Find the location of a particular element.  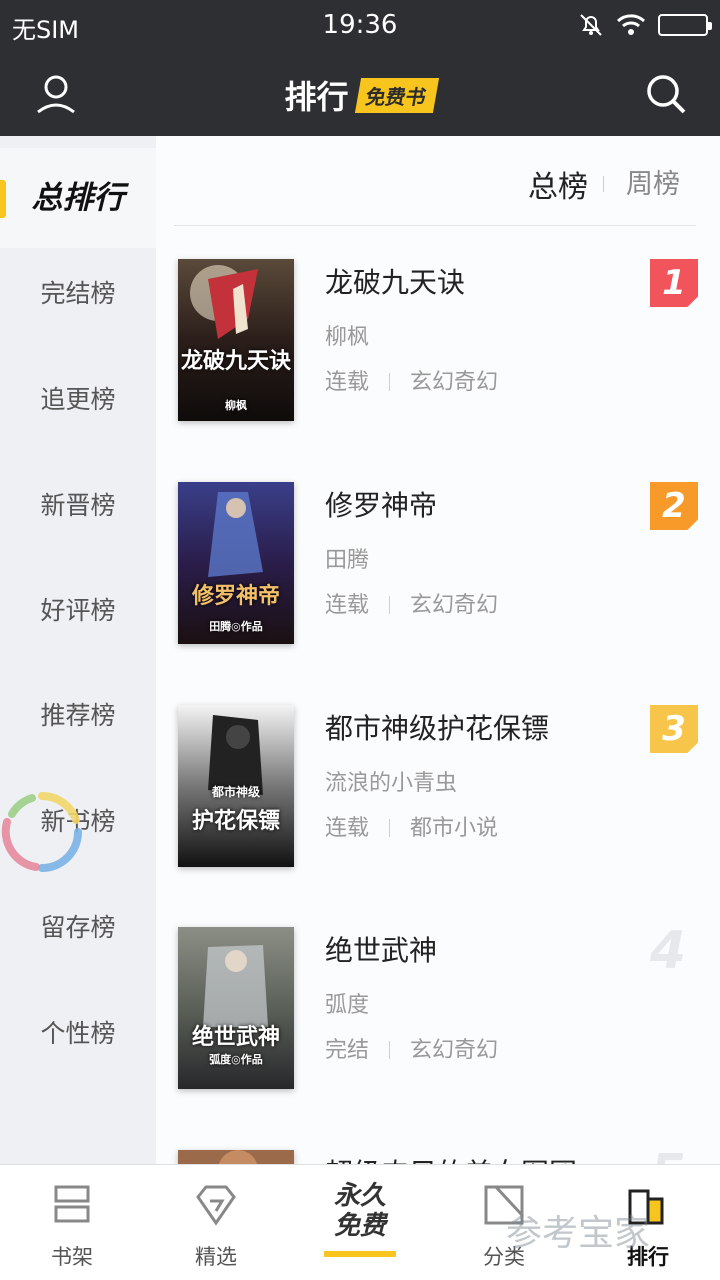

tab-divider is located at coordinates (603, 184).